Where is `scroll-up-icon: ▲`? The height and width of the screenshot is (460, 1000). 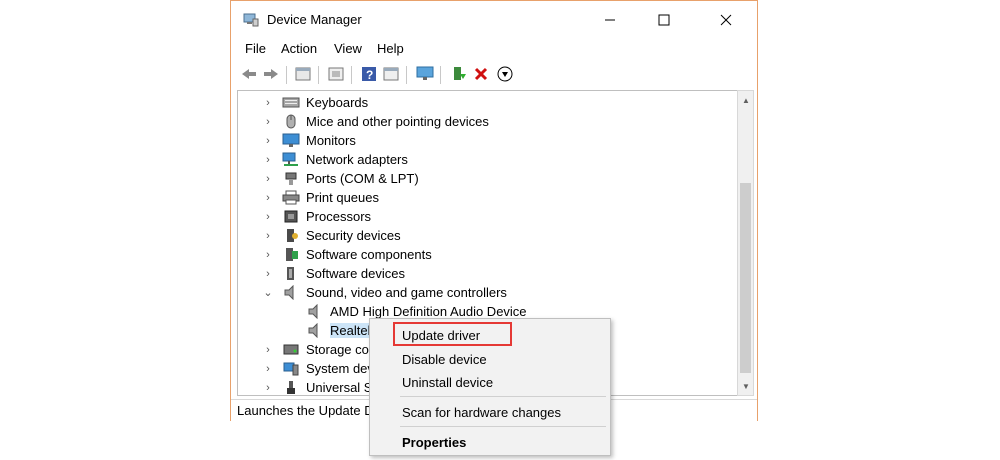
scroll-up-icon: ▲ is located at coordinates (746, 100).